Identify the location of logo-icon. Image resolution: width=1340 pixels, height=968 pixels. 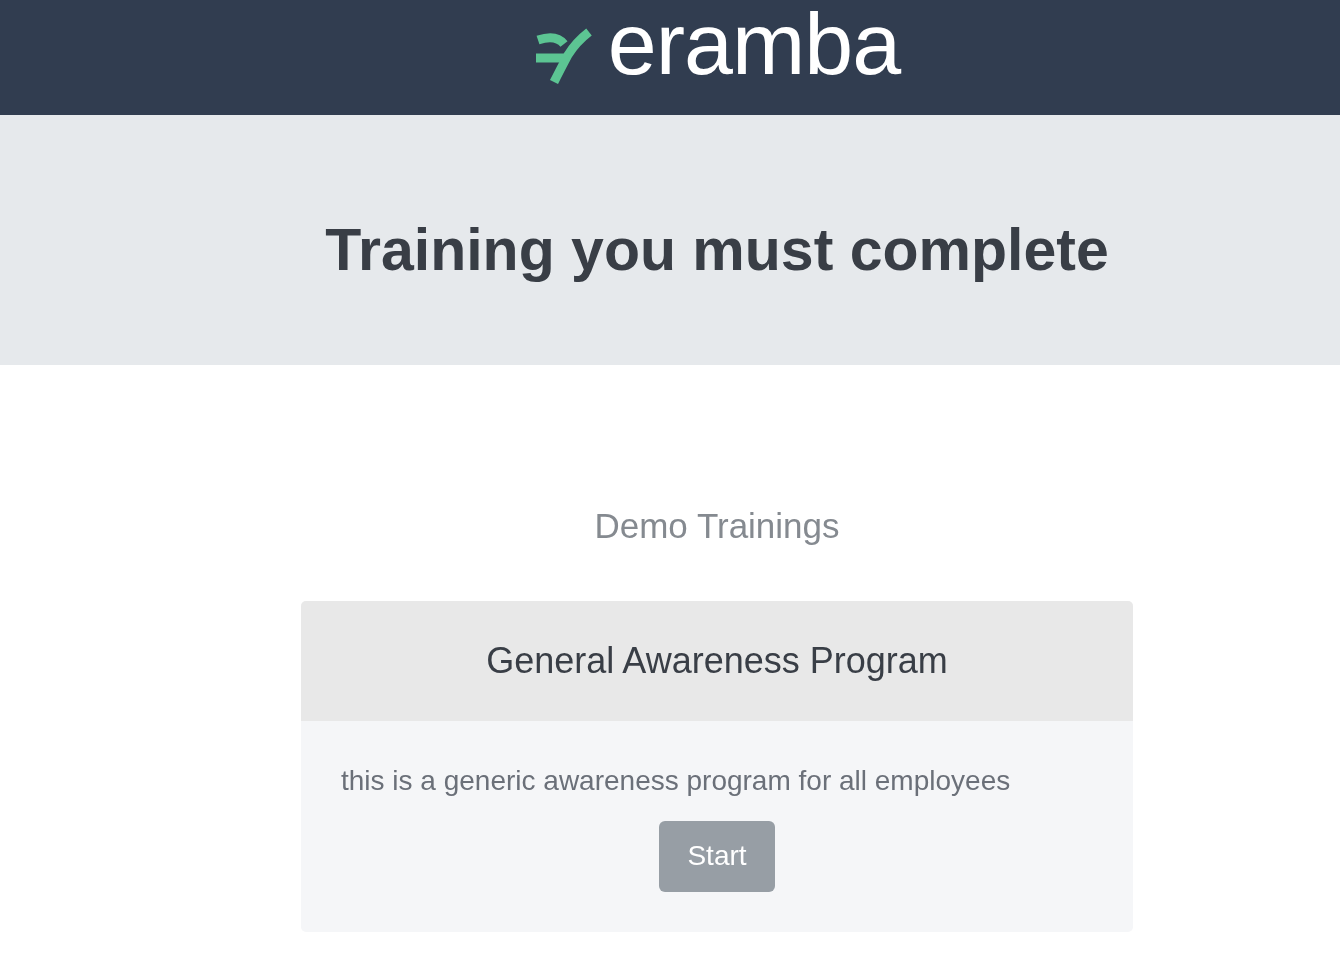
(562, 55).